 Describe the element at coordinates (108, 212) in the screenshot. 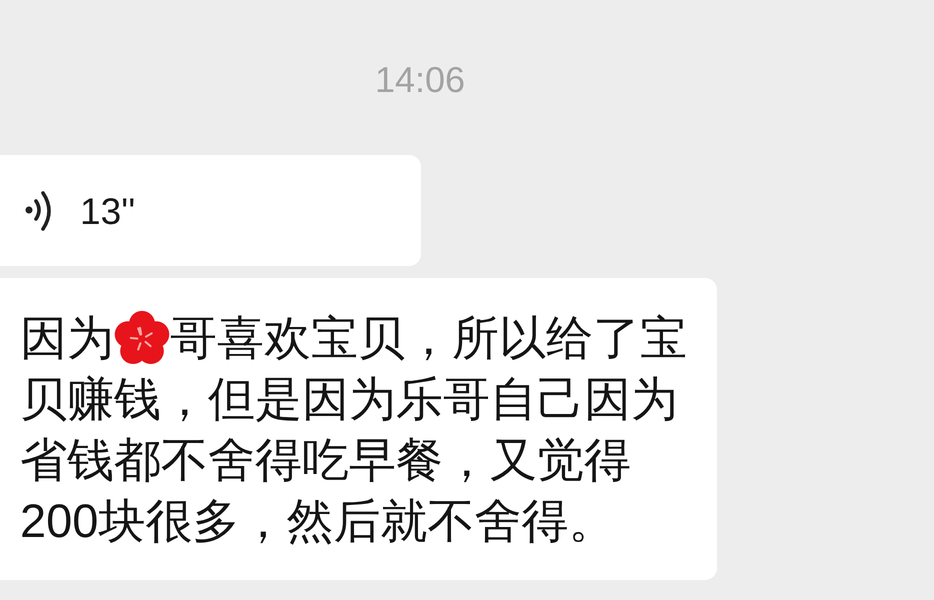

I see `voice-duration: 13''` at that location.